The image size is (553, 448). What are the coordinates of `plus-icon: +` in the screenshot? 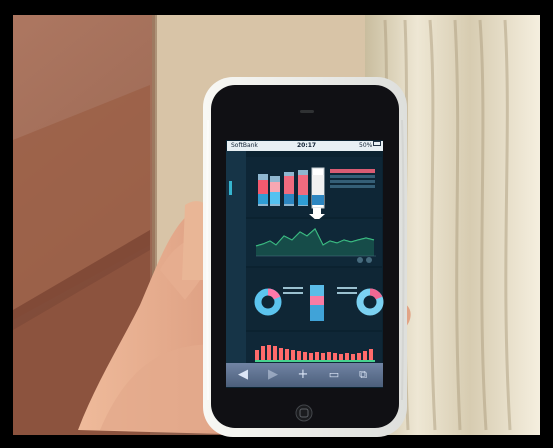 It's located at (303, 375).